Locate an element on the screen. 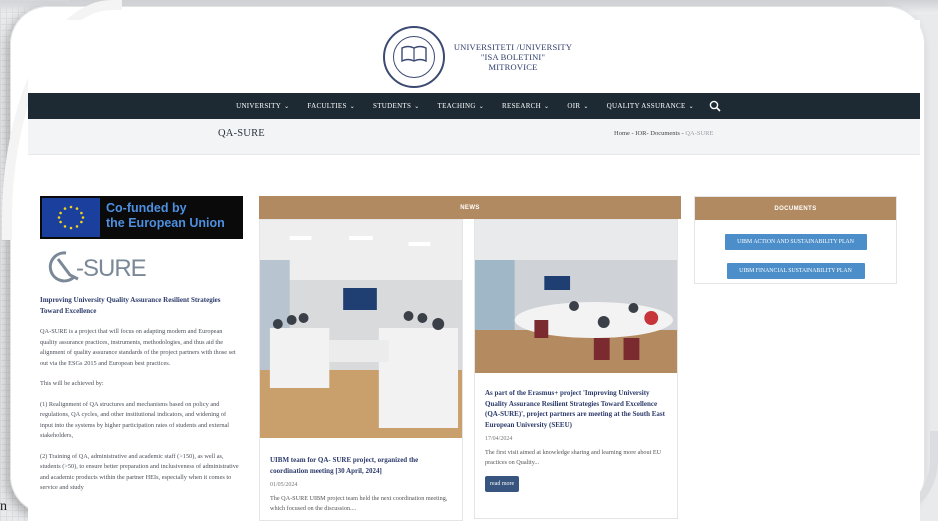  breadcrumb-current: QA-SURE is located at coordinates (699, 133).